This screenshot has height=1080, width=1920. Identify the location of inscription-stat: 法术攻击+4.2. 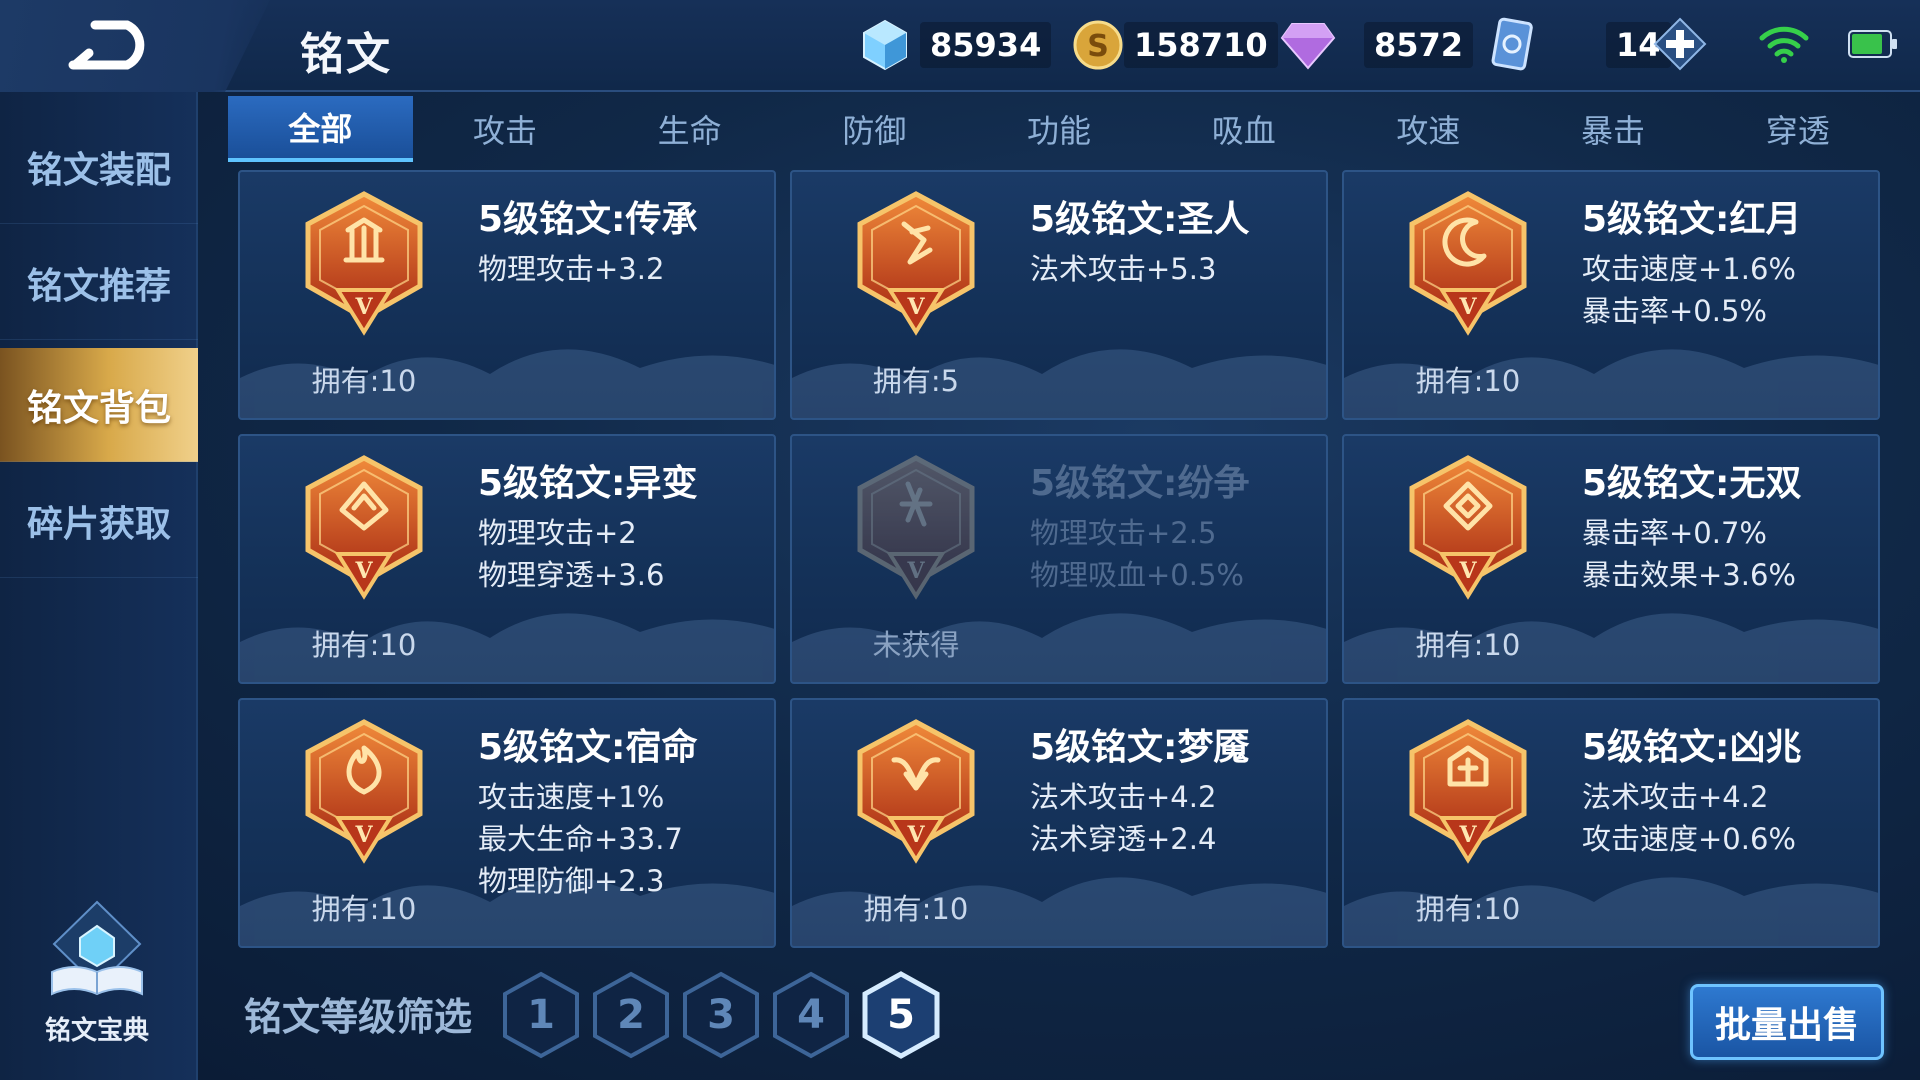
(1123, 797).